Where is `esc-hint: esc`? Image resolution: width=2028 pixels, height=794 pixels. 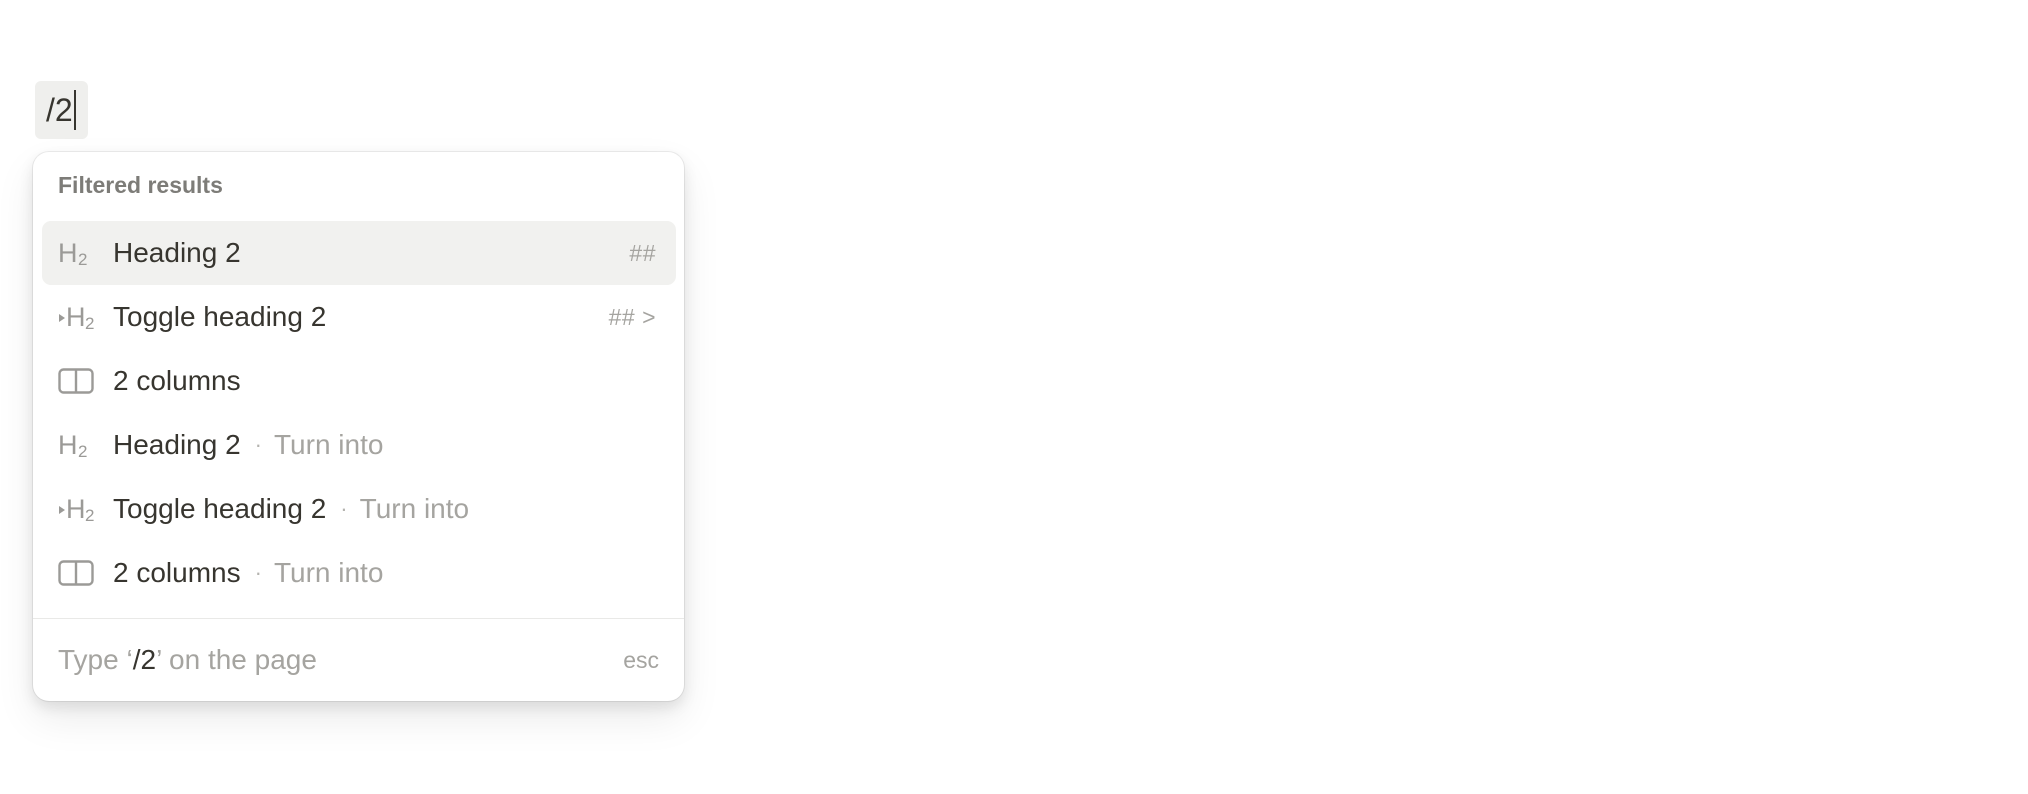 esc-hint: esc is located at coordinates (641, 659).